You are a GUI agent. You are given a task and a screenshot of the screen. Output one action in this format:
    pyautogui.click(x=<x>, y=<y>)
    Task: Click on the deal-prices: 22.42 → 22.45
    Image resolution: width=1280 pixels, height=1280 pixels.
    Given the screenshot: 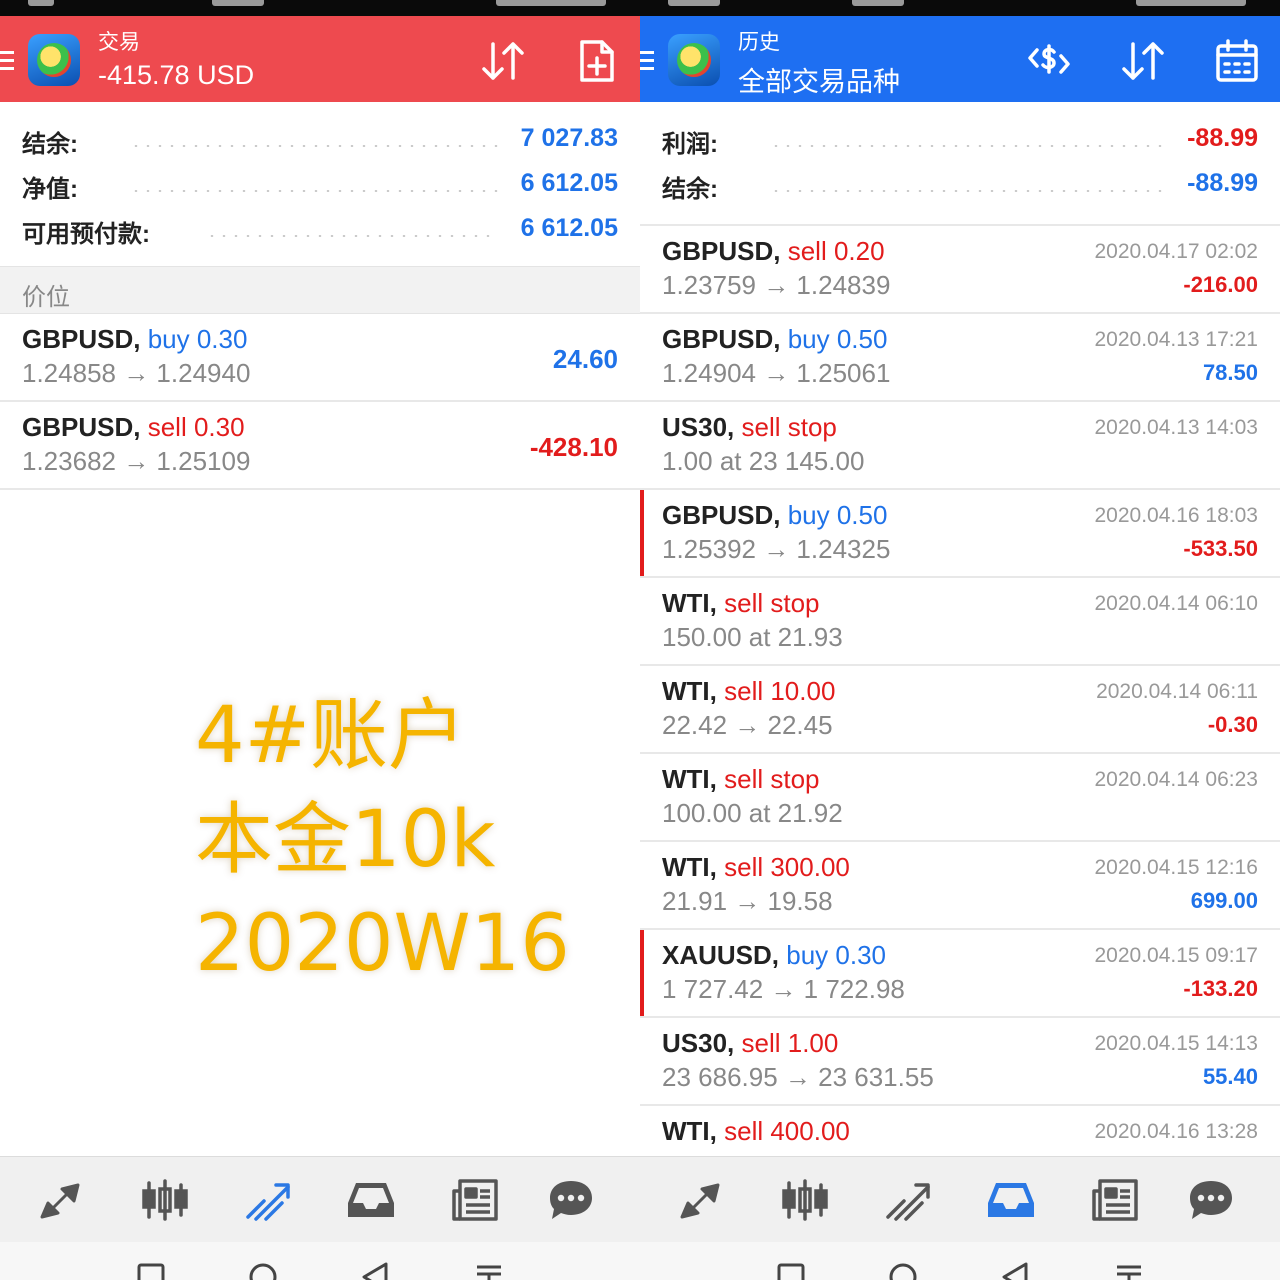 What is the action you would take?
    pyautogui.click(x=747, y=725)
    